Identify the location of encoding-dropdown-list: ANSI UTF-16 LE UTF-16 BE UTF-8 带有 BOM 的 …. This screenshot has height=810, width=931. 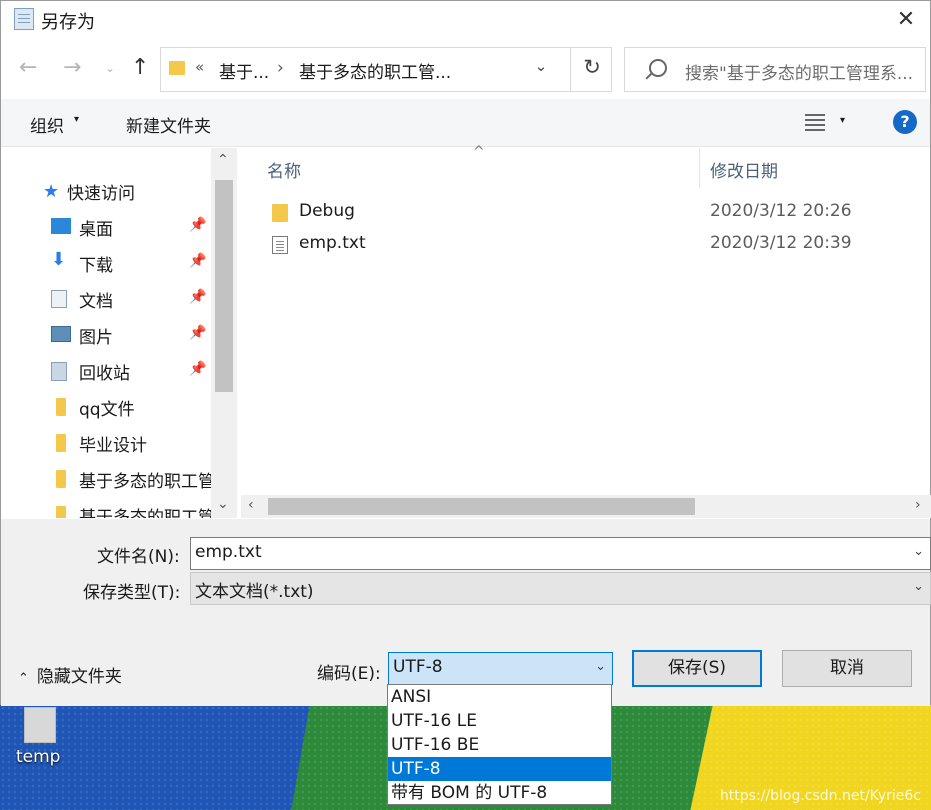
(499, 744).